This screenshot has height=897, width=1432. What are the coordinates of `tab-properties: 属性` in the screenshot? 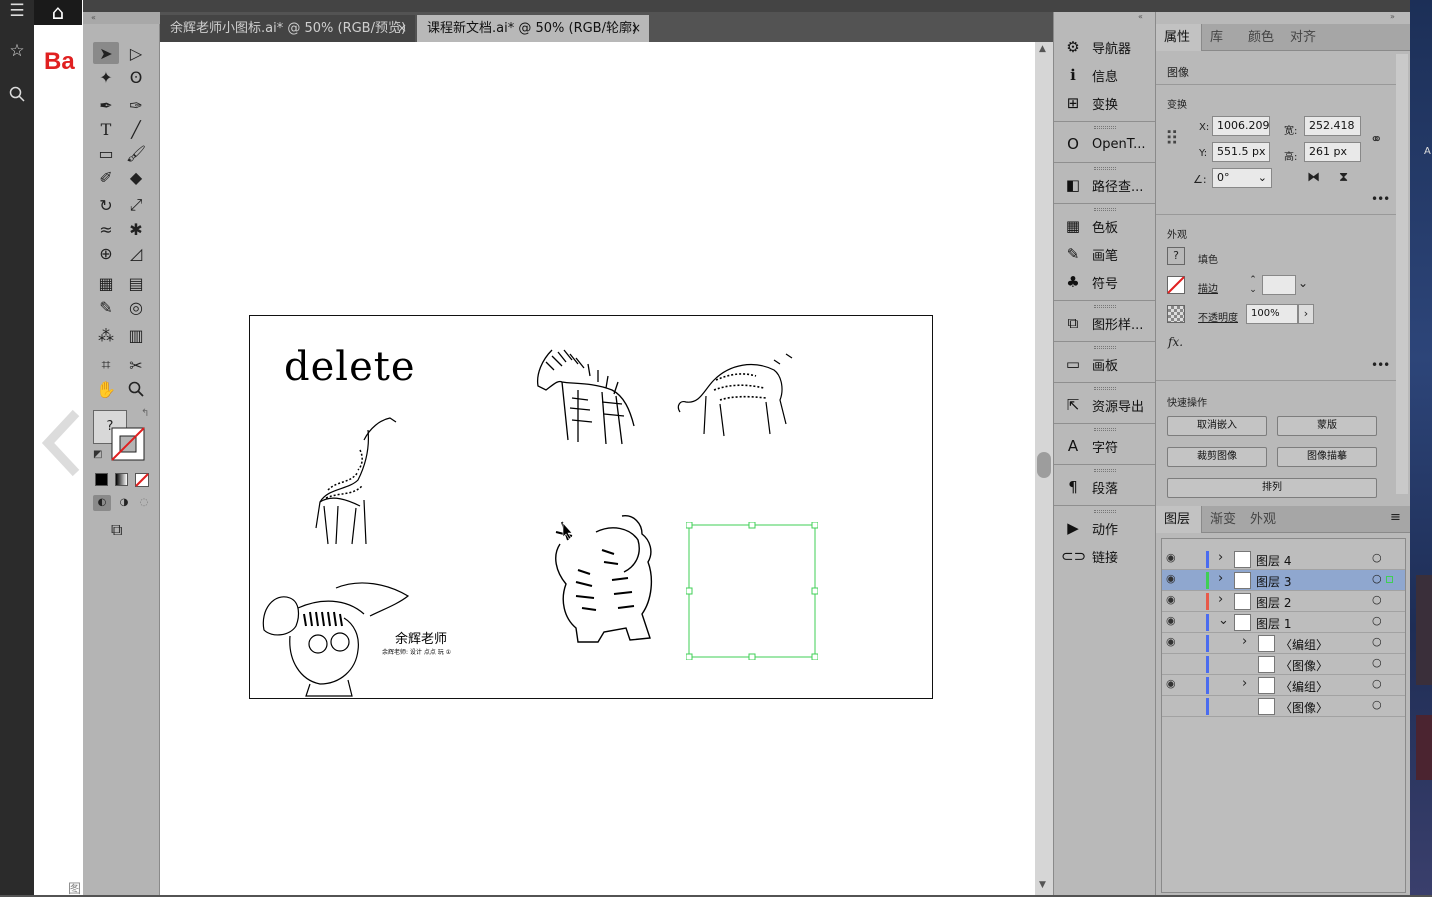 It's located at (1179, 37).